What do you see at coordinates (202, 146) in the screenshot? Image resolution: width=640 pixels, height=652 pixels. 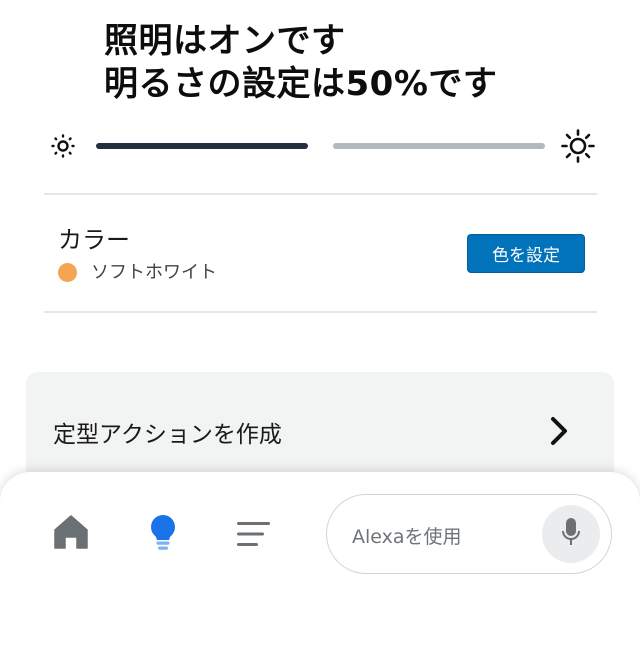 I see `brightness-slider-fill` at bounding box center [202, 146].